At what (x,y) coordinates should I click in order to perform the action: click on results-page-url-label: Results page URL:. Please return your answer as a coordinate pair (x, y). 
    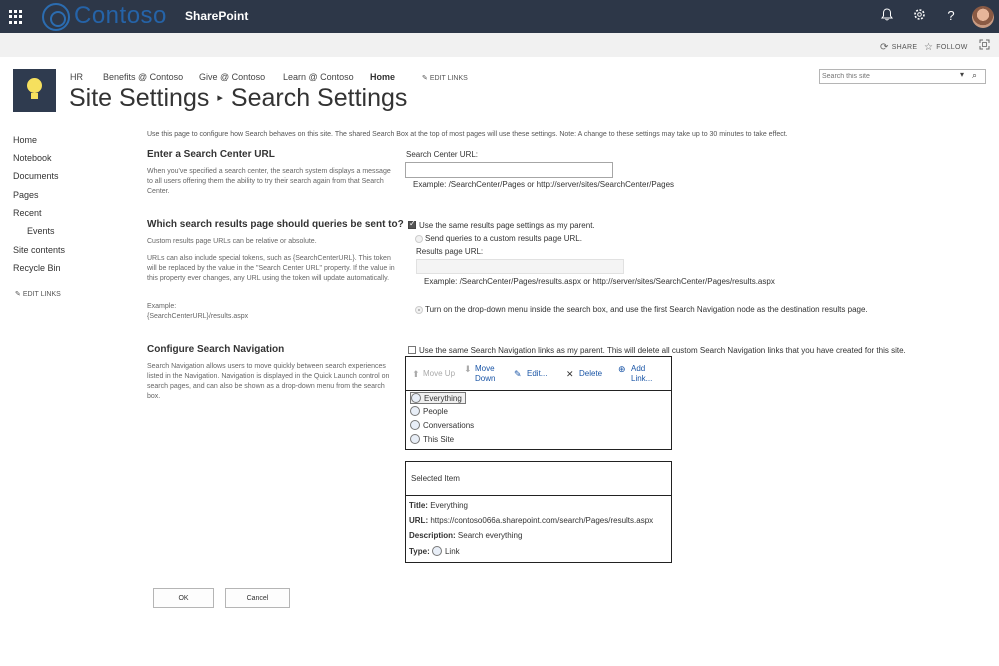
    Looking at the image, I should click on (450, 251).